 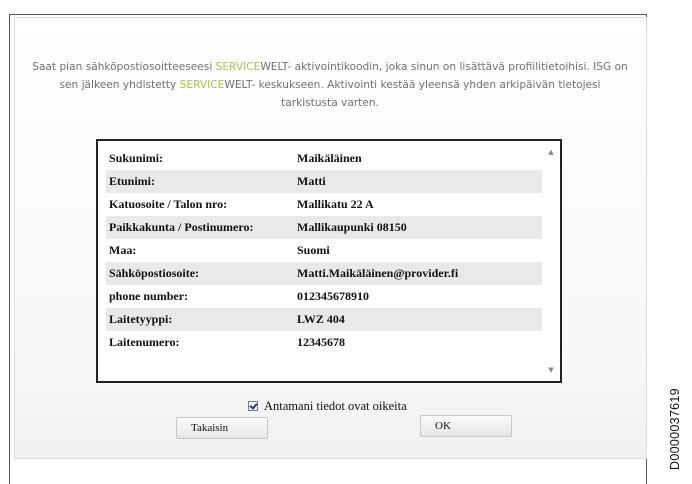 I want to click on back-button: Takaisin, so click(x=222, y=428).